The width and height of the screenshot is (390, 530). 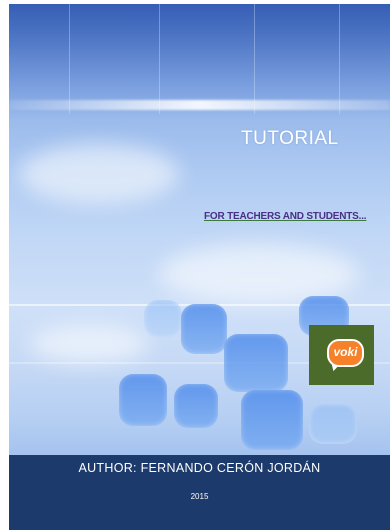 What do you see at coordinates (290, 138) in the screenshot?
I see `cover-title: TUTORIAL` at bounding box center [290, 138].